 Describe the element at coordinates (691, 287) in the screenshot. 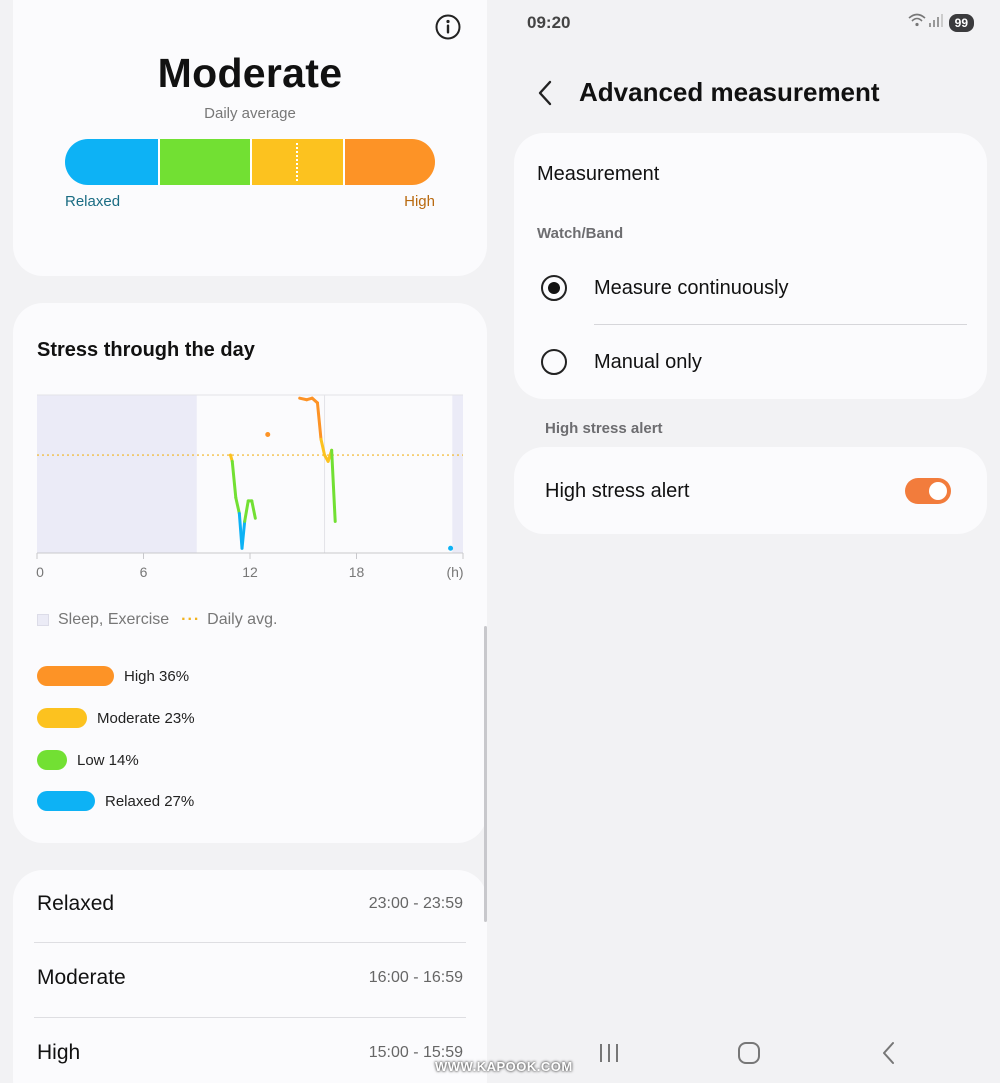

I see `option-label: Measure continuously` at that location.